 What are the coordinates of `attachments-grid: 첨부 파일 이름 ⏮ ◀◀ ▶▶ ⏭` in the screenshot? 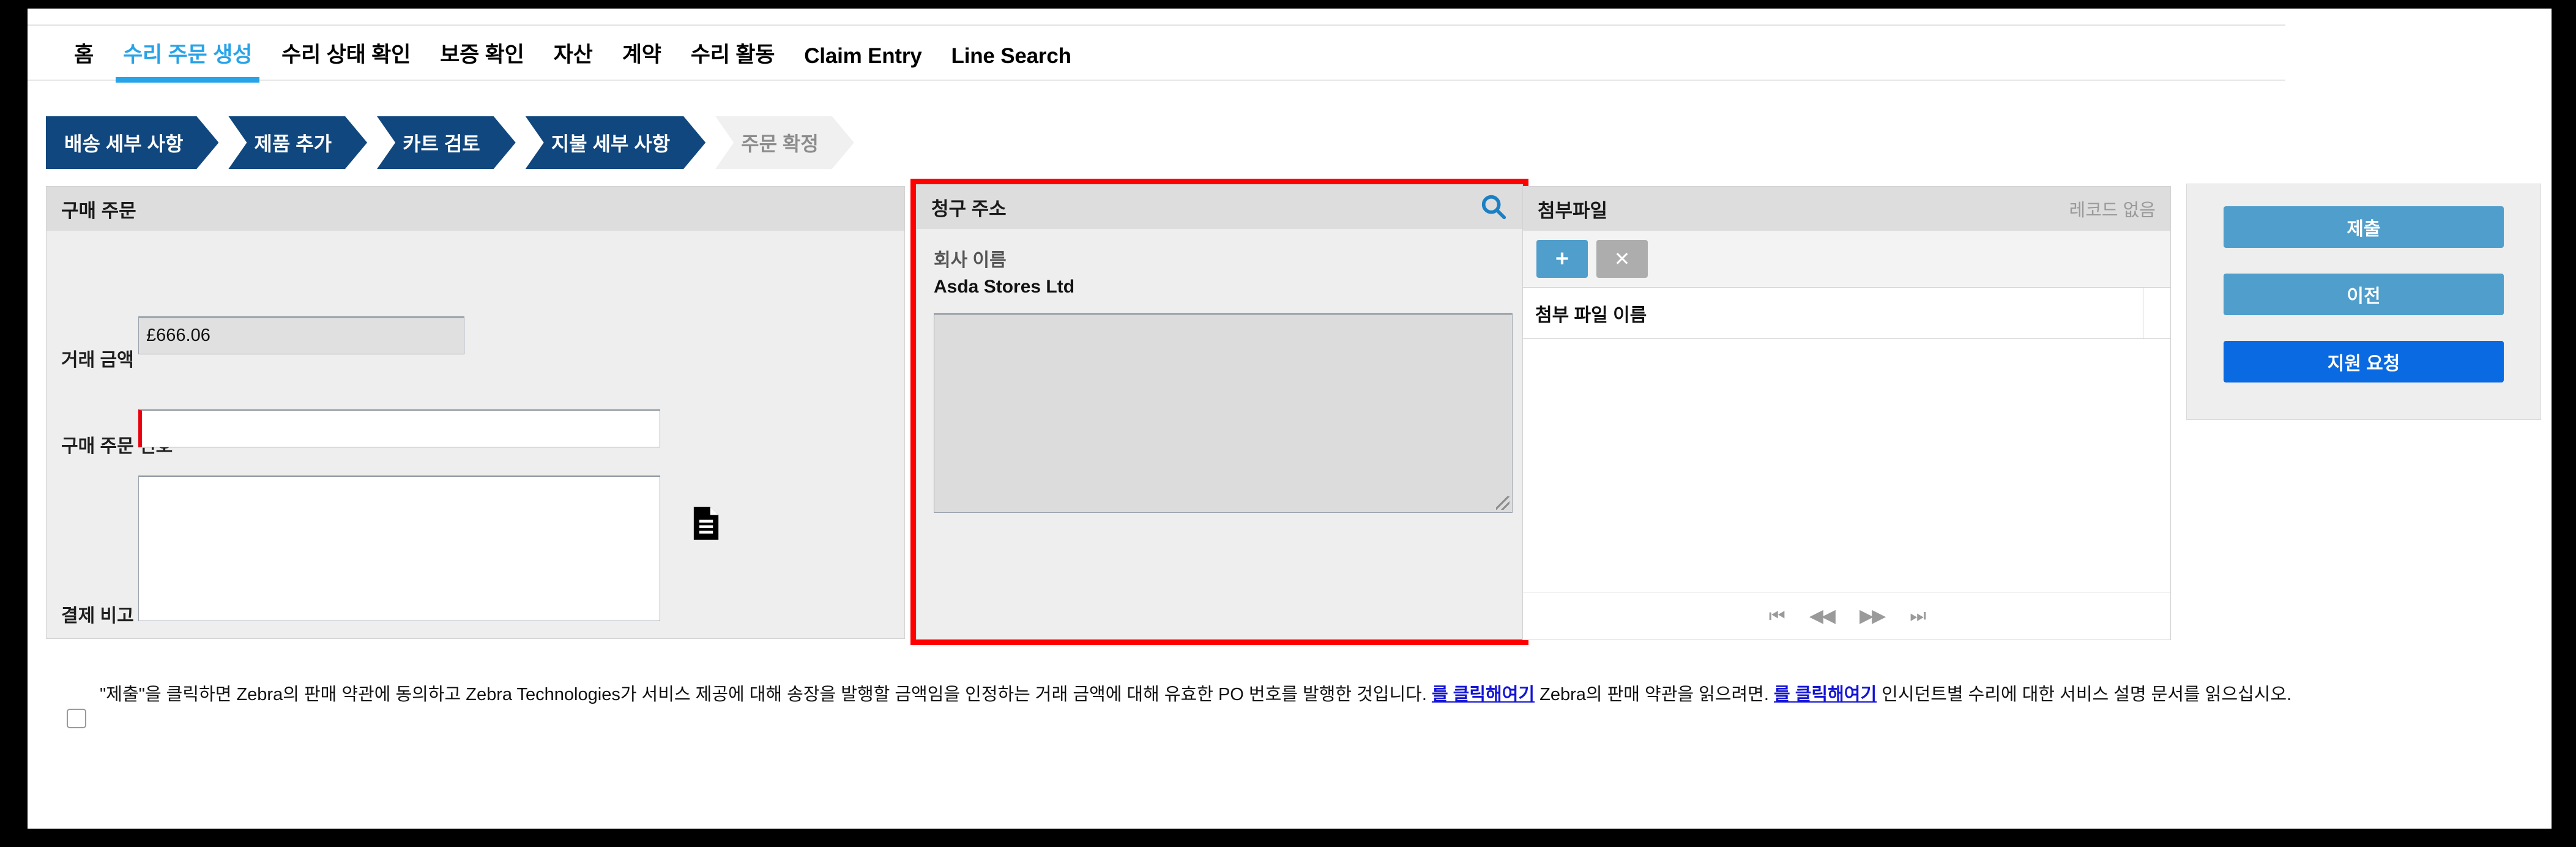 It's located at (1846, 464).